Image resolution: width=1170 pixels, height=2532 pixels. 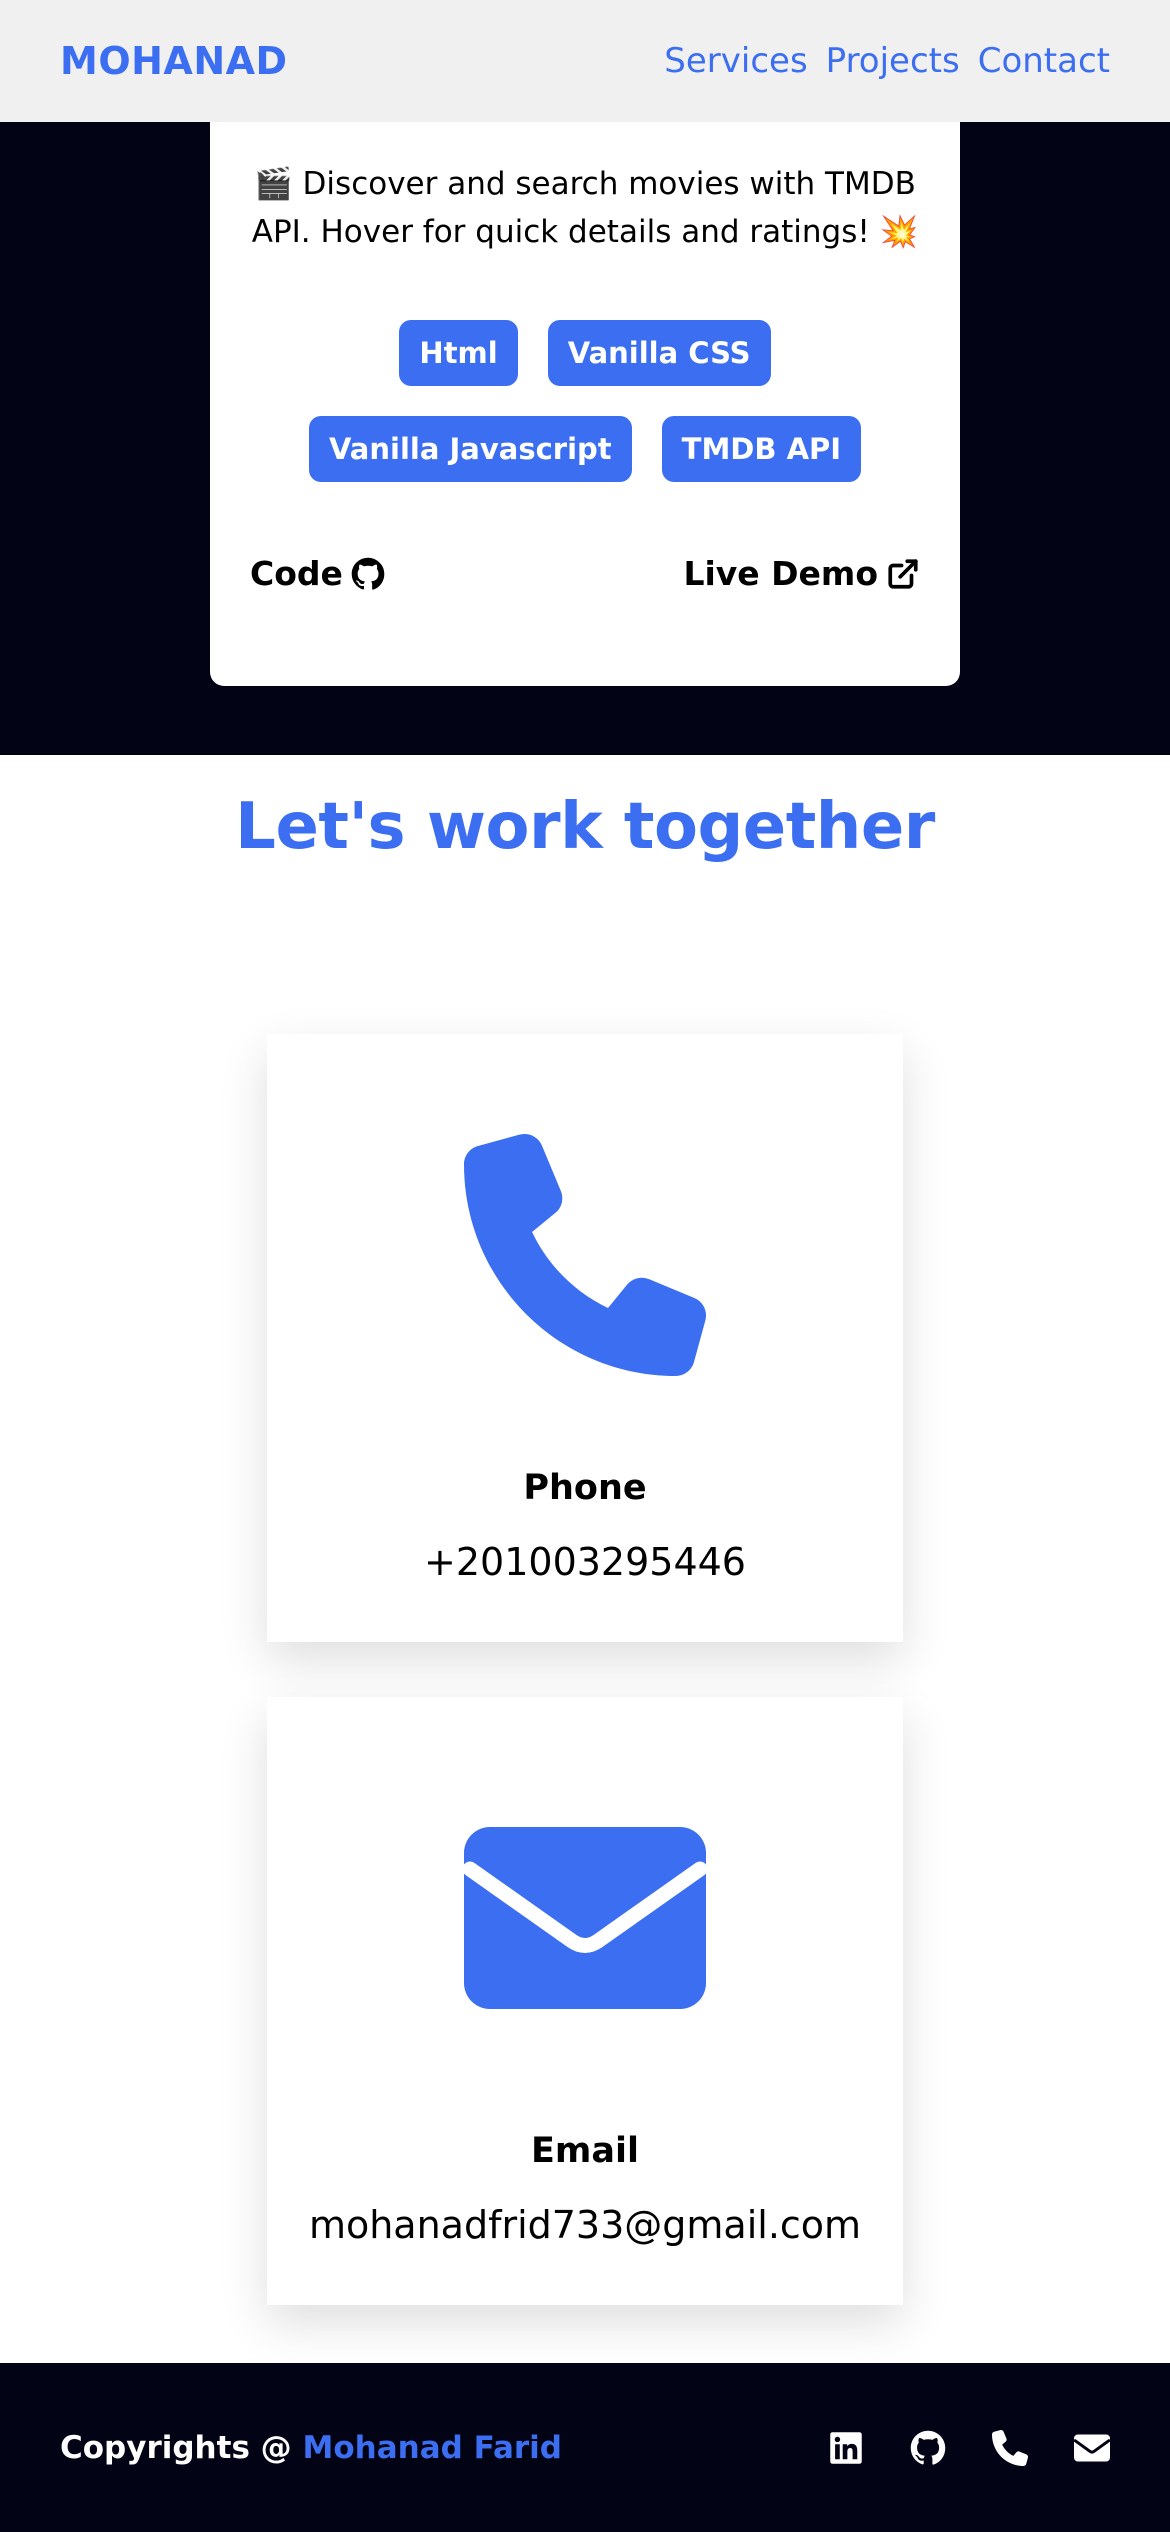 I want to click on tag-vanilla-javascript: Vanilla Javascript, so click(x=470, y=449).